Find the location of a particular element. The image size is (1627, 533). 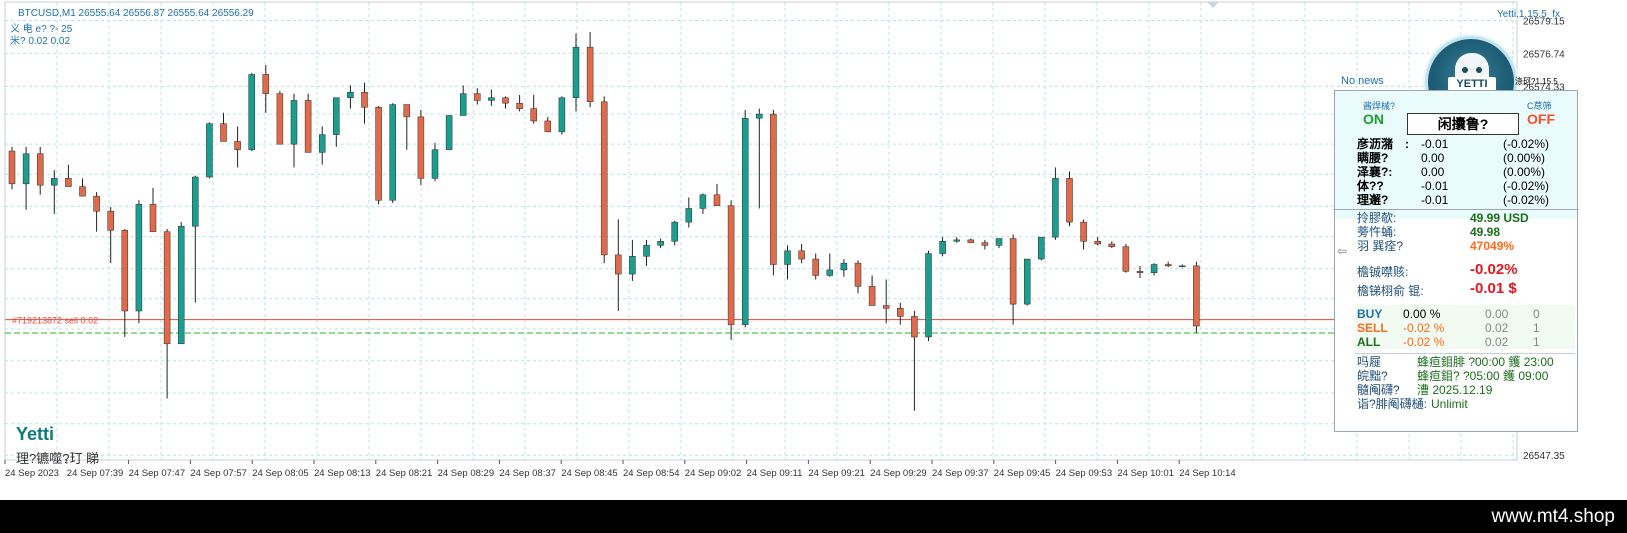

divider is located at coordinates (1456, 209).